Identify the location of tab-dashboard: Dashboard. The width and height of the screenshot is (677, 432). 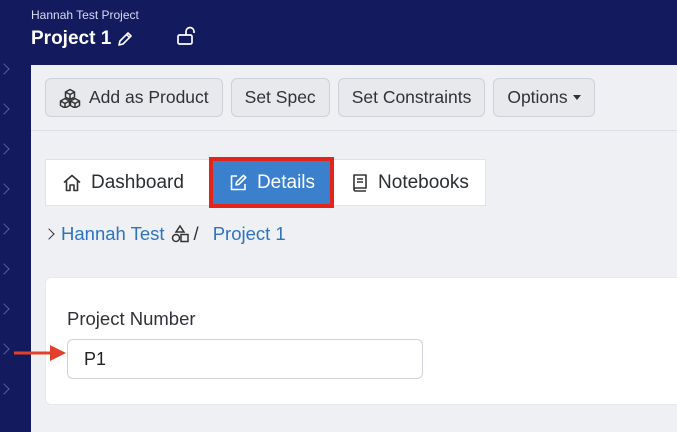
(123, 182).